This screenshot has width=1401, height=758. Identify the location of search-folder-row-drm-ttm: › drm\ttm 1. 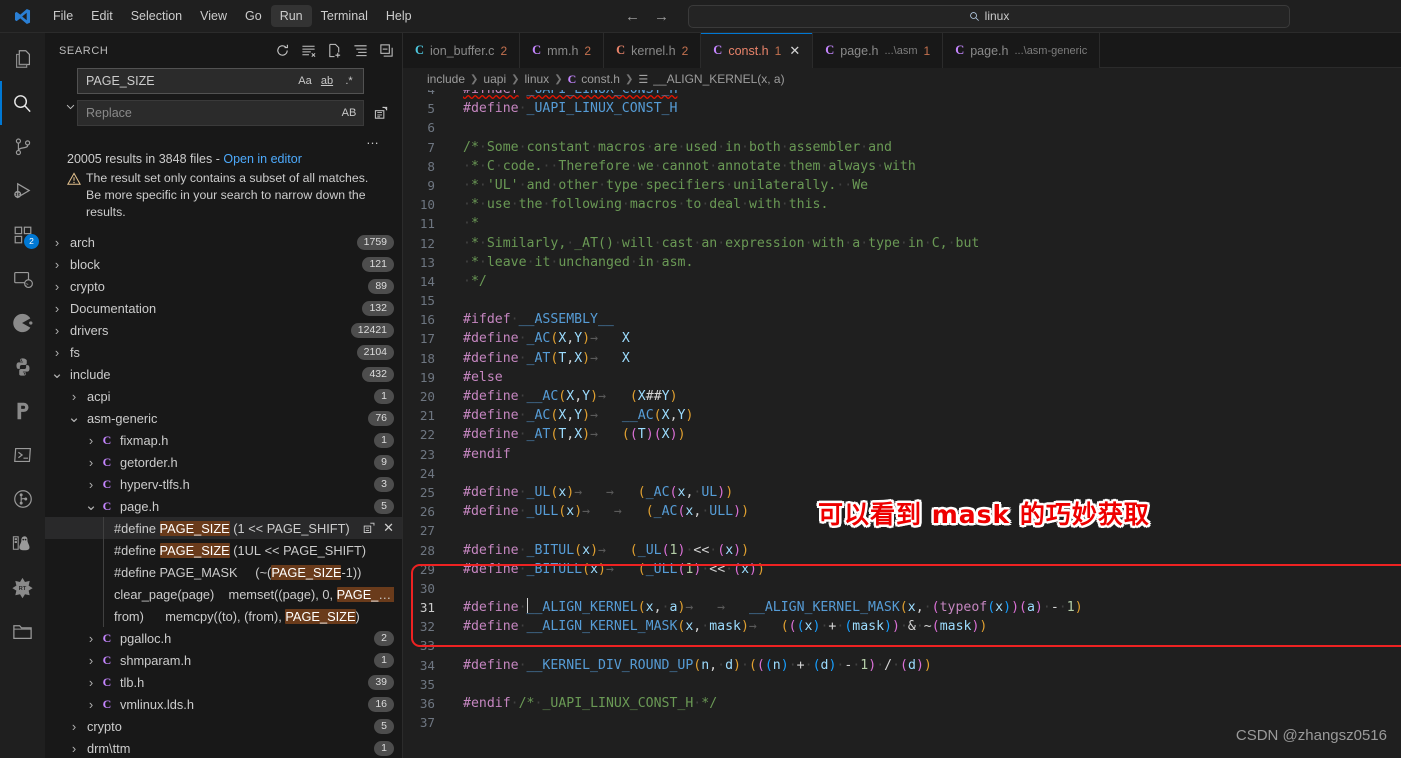
(223, 747).